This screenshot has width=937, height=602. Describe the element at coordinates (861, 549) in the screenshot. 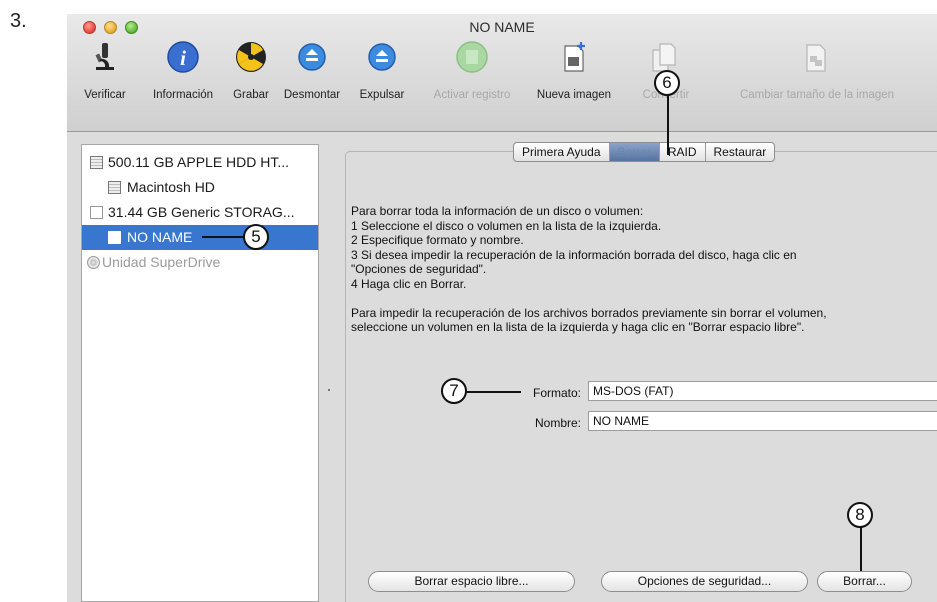

I see `callout-8-line` at that location.